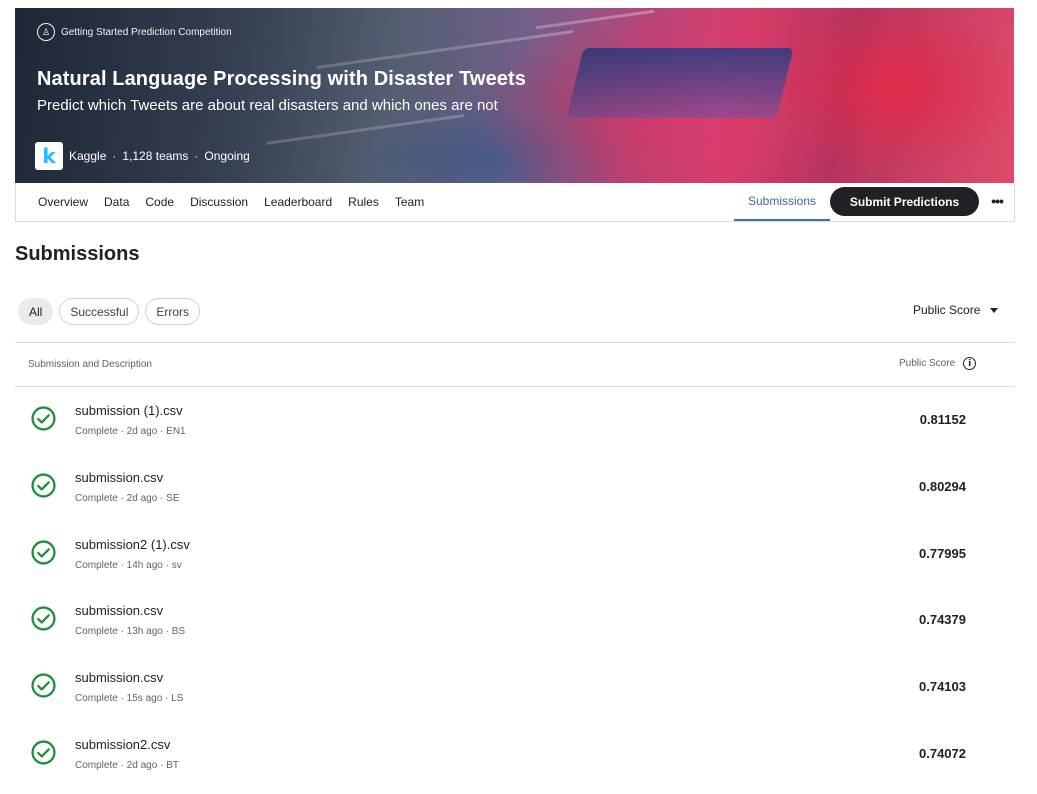 Image resolution: width=1037 pixels, height=794 pixels. I want to click on tab-team: Team, so click(409, 202).